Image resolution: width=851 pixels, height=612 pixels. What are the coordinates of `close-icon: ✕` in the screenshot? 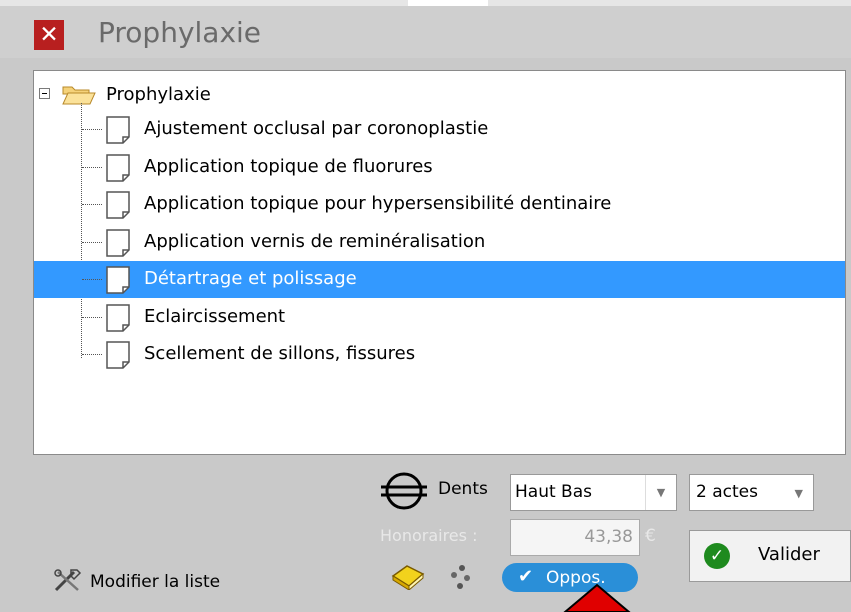 It's located at (49, 34).